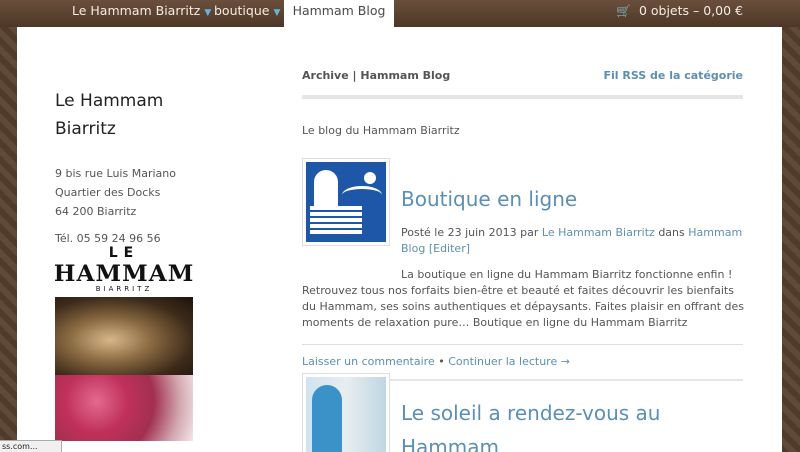 The height and width of the screenshot is (452, 800). Describe the element at coordinates (598, 232) in the screenshot. I see `author-link: Le Hammam Biarritz` at that location.